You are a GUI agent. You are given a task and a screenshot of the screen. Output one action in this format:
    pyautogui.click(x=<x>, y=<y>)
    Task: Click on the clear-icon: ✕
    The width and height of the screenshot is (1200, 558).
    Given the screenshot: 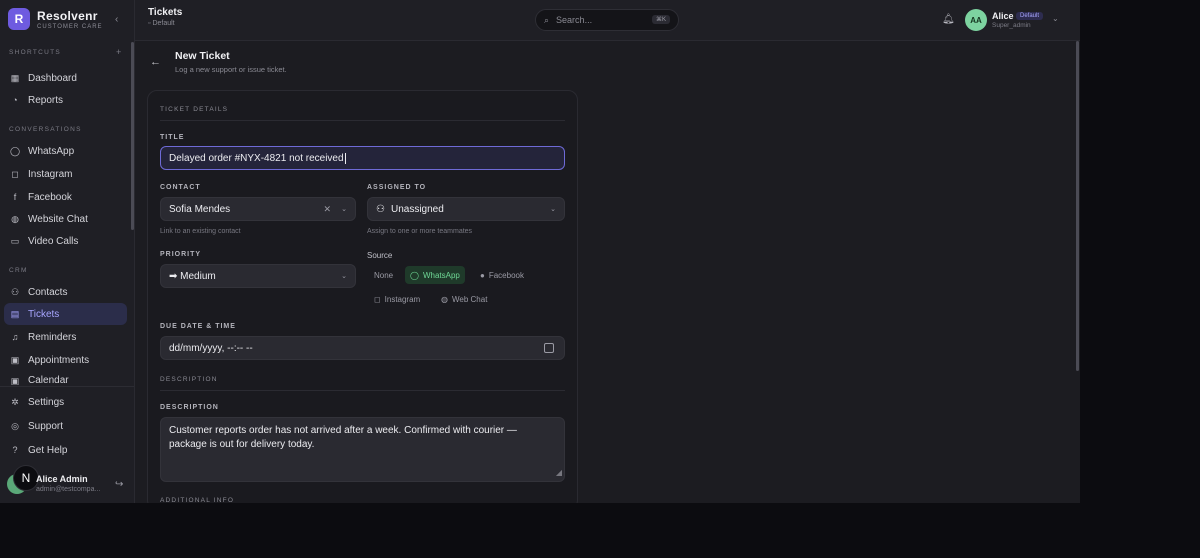 What is the action you would take?
    pyautogui.click(x=327, y=209)
    